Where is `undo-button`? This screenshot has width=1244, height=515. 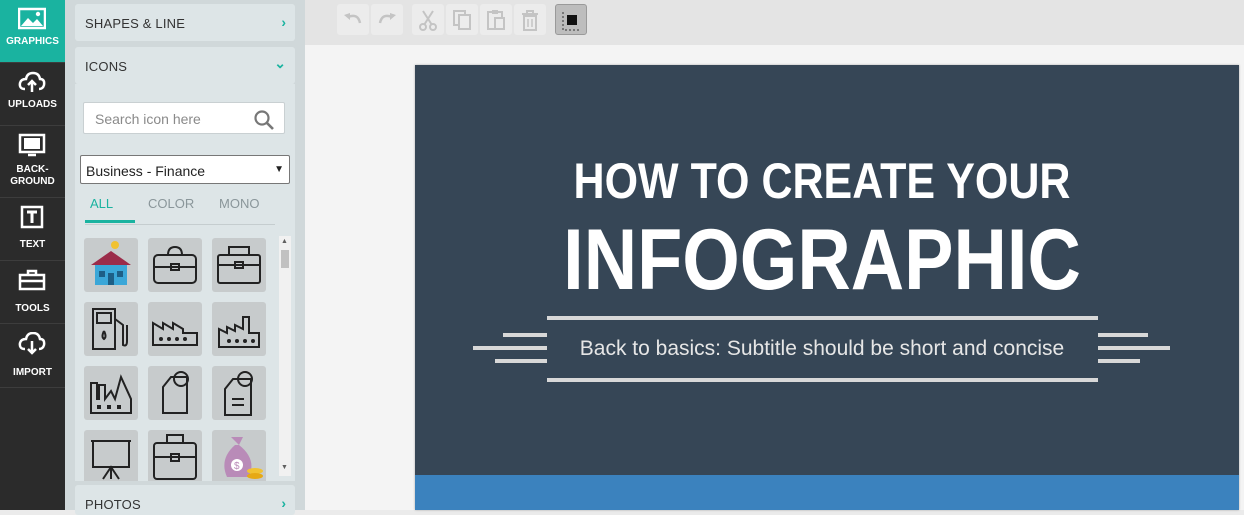
undo-button is located at coordinates (353, 19).